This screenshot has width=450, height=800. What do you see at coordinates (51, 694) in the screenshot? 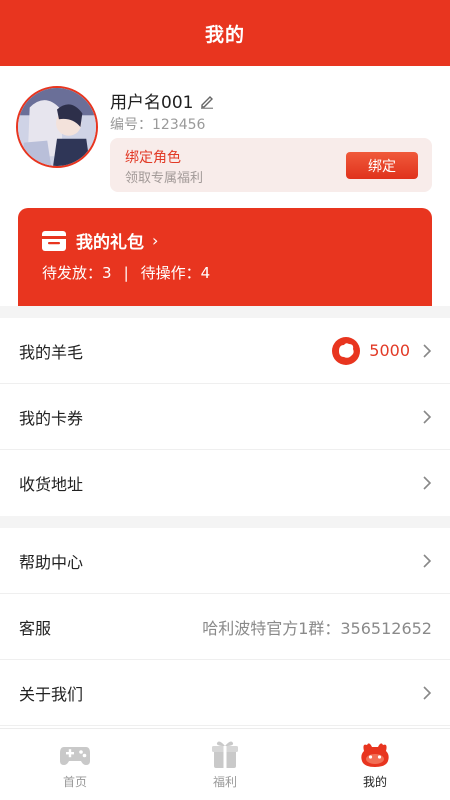
I see `menu-label-about: 关于我们` at bounding box center [51, 694].